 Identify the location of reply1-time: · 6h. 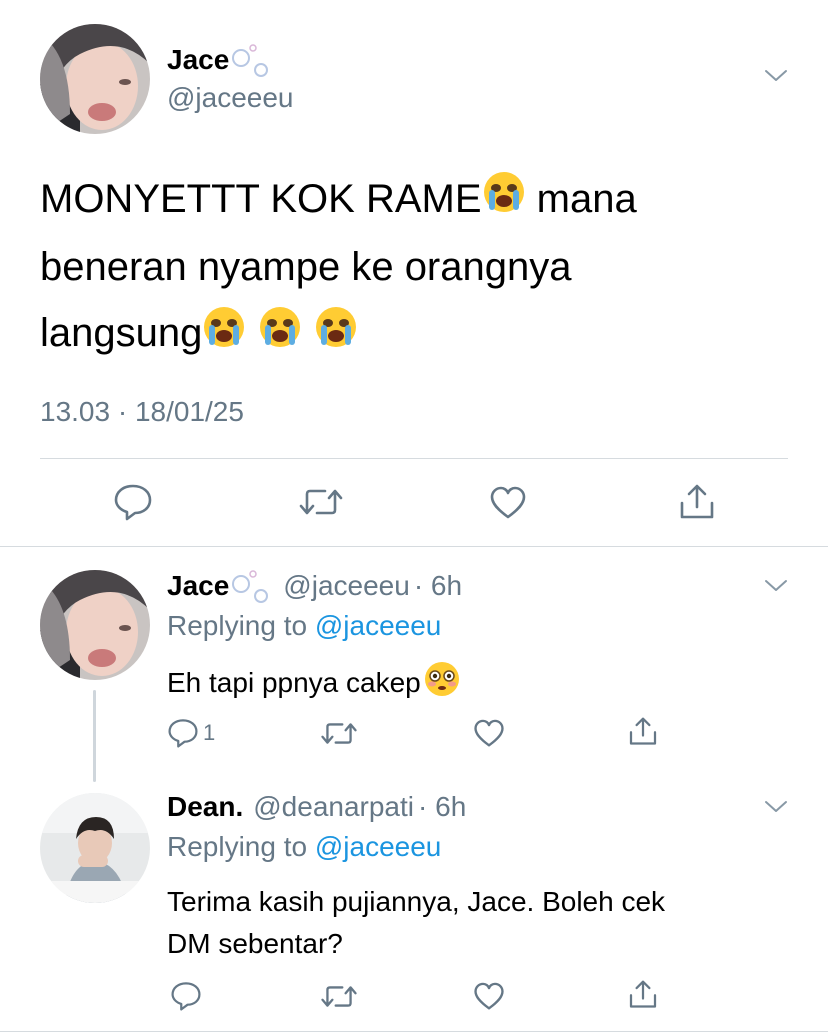
(438, 585).